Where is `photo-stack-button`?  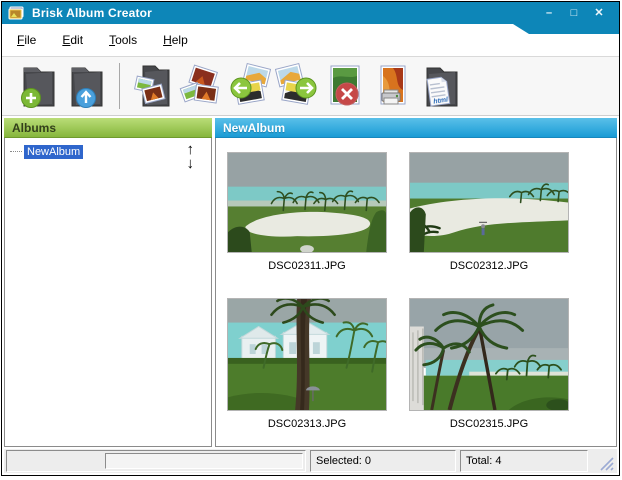
photo-stack-button is located at coordinates (201, 86).